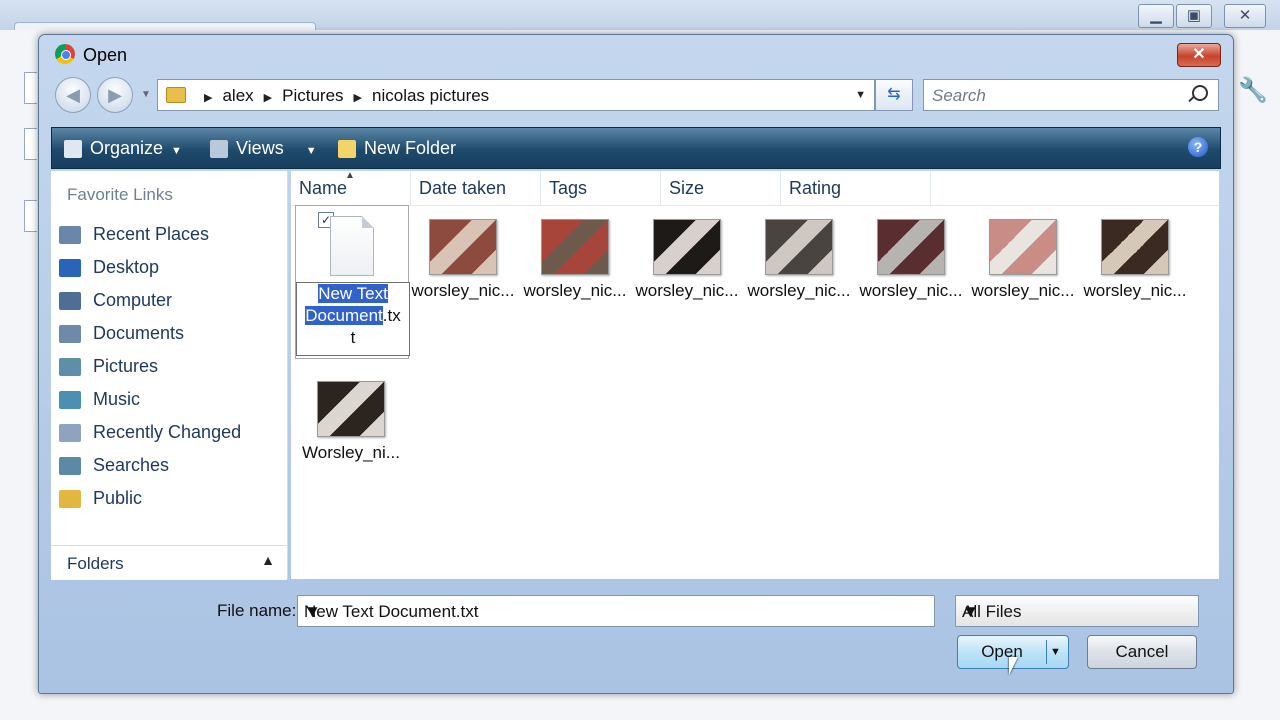  Describe the element at coordinates (959, 96) in the screenshot. I see `search-input: Search` at that location.